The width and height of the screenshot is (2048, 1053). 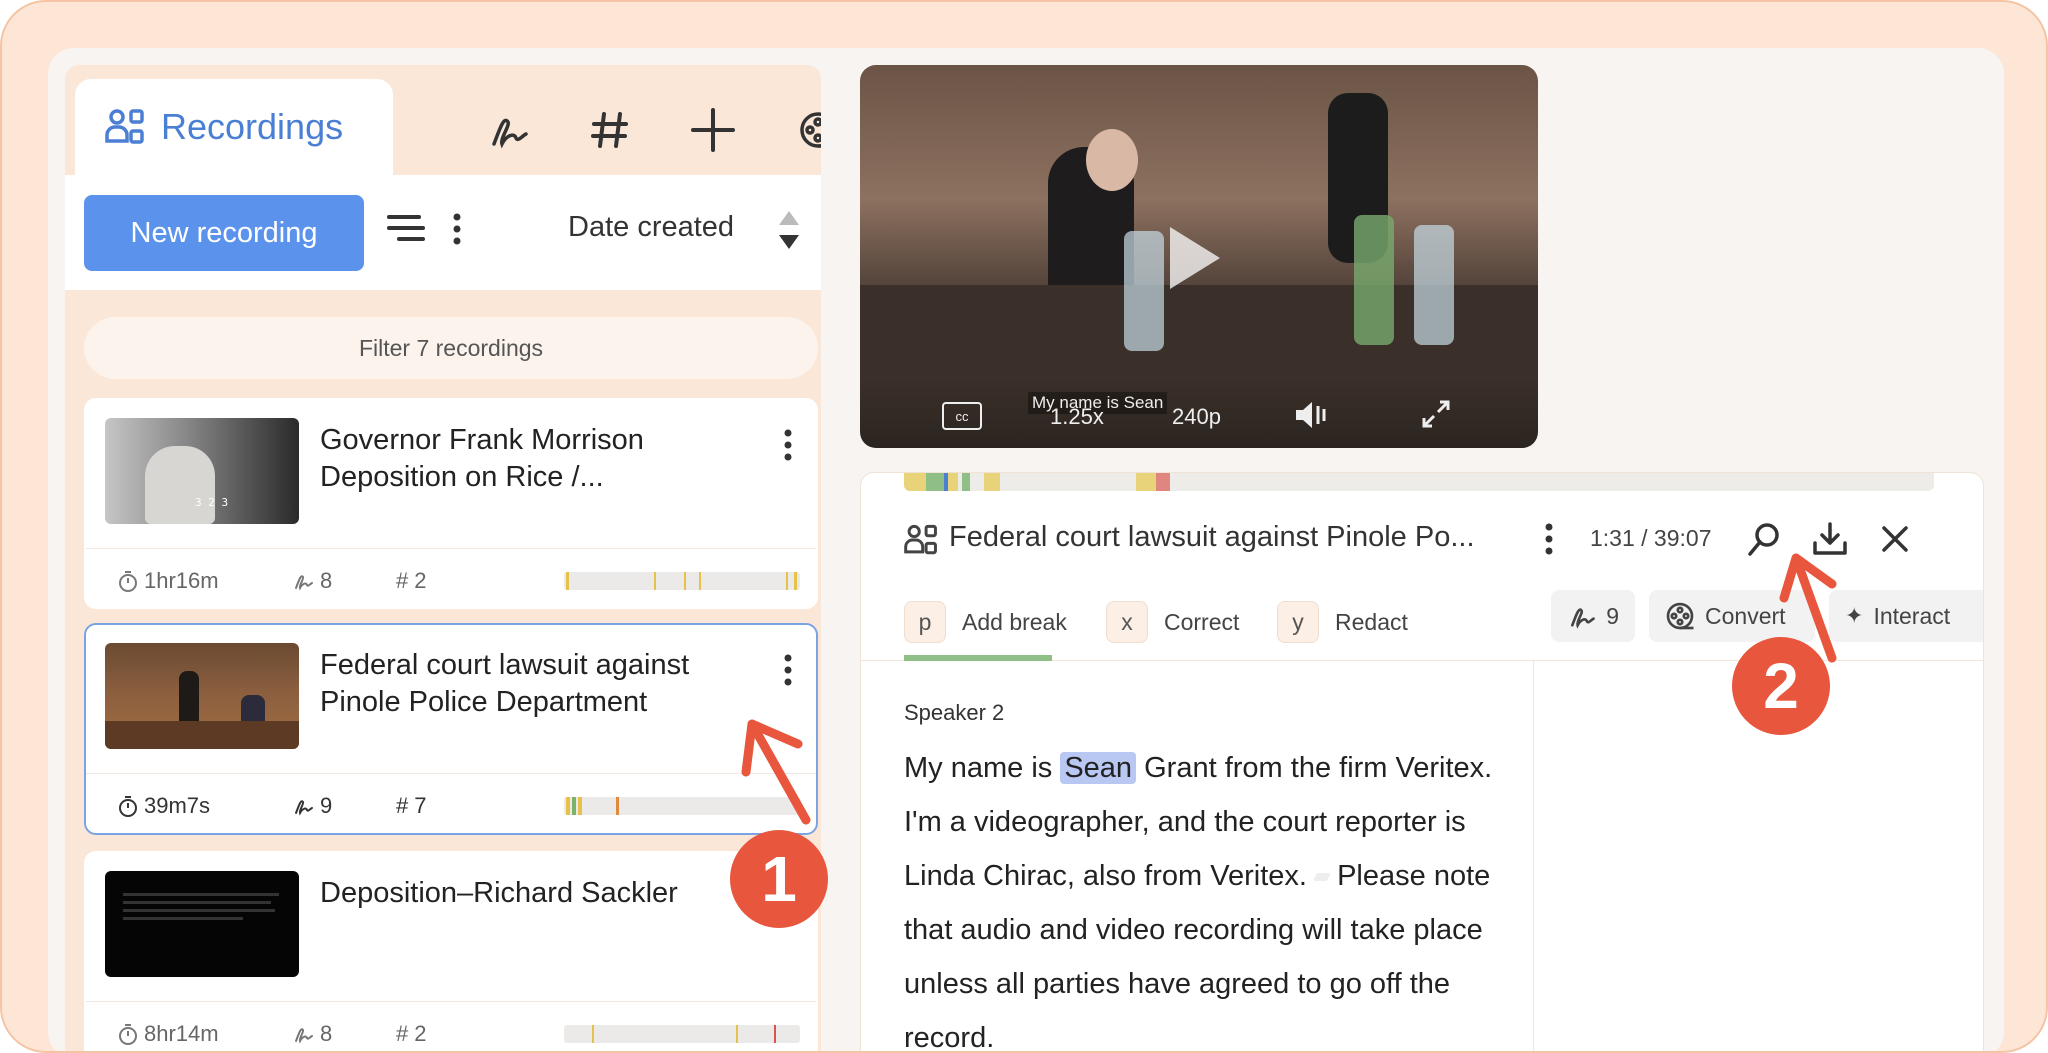 What do you see at coordinates (1311, 415) in the screenshot?
I see `volume-icon` at bounding box center [1311, 415].